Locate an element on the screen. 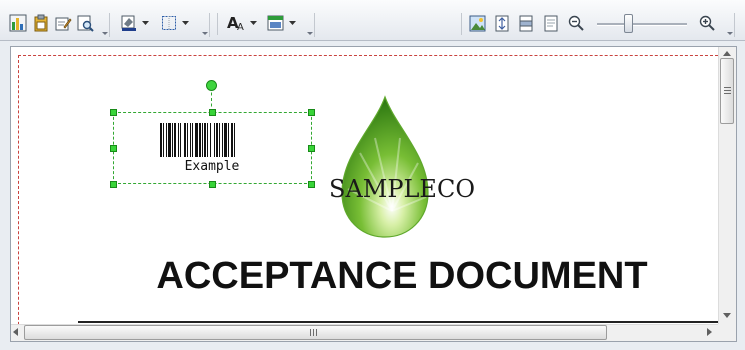  logo-drop-image is located at coordinates (385, 168).